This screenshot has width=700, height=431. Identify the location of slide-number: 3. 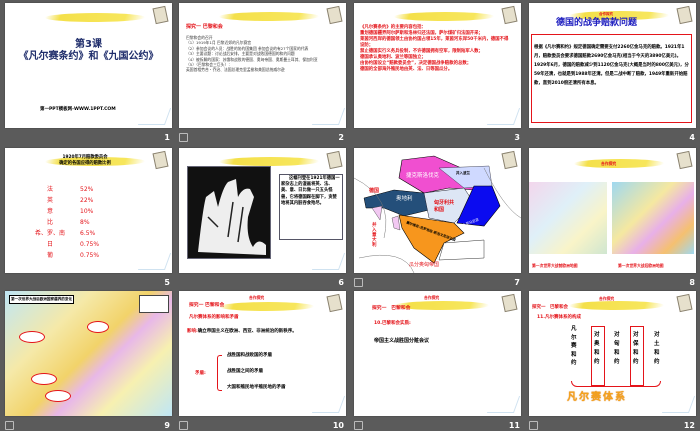
(517, 137).